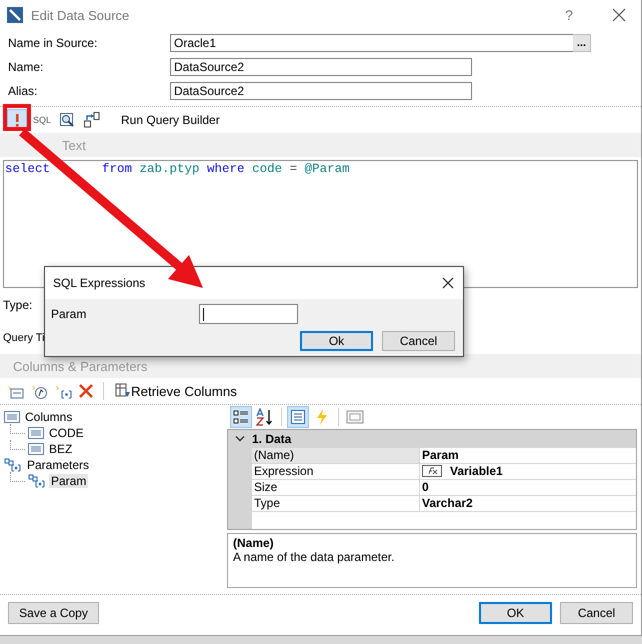 The width and height of the screenshot is (642, 644). Describe the element at coordinates (99, 283) in the screenshot. I see `dialog-title: SQL Expressions` at that location.